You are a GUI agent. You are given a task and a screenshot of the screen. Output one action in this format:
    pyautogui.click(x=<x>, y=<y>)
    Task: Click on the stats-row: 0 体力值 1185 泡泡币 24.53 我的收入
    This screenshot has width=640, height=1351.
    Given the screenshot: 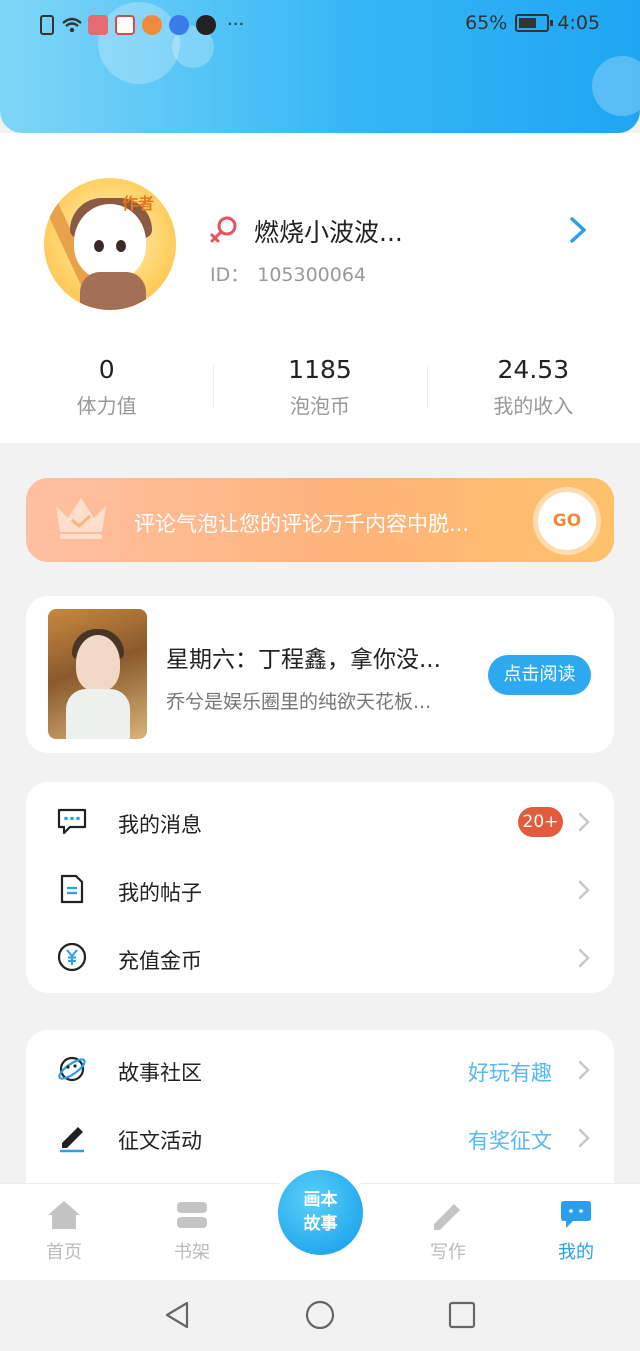 What is the action you would take?
    pyautogui.click(x=320, y=386)
    